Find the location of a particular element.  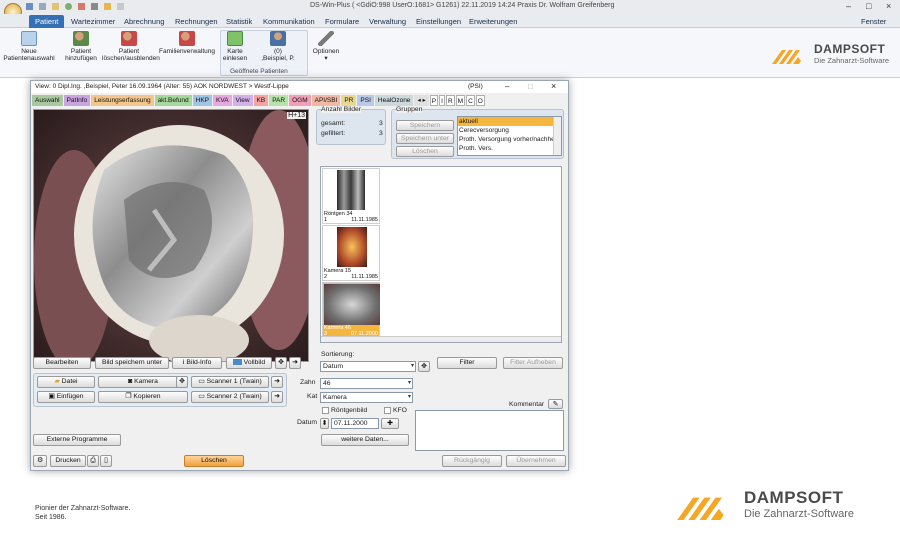

calculator-icon is located at coordinates (94, 6).